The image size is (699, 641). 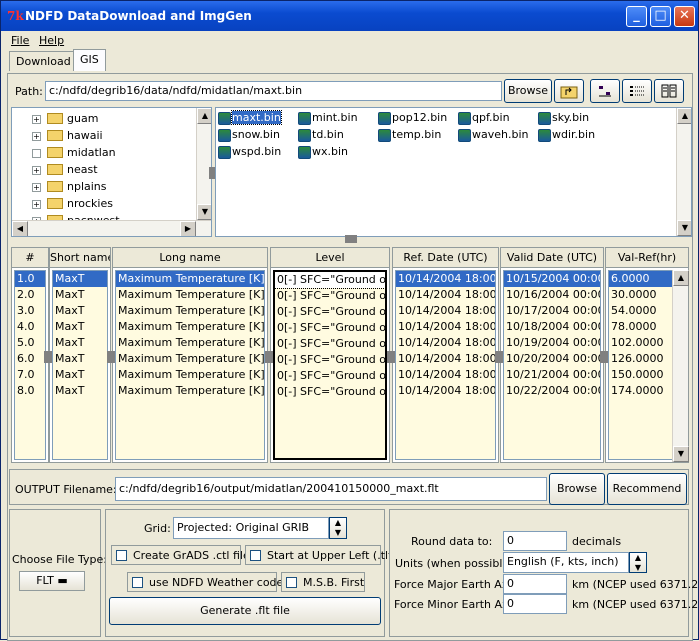 I want to click on units-spinner: ▲ ▼, so click(x=638, y=562).